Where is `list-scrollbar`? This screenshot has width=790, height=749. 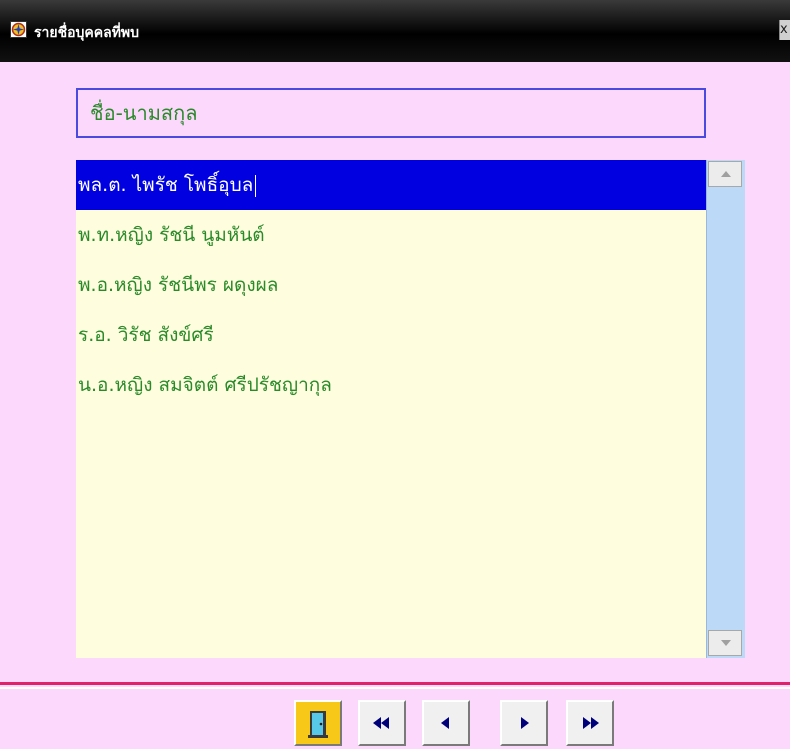 list-scrollbar is located at coordinates (725, 409).